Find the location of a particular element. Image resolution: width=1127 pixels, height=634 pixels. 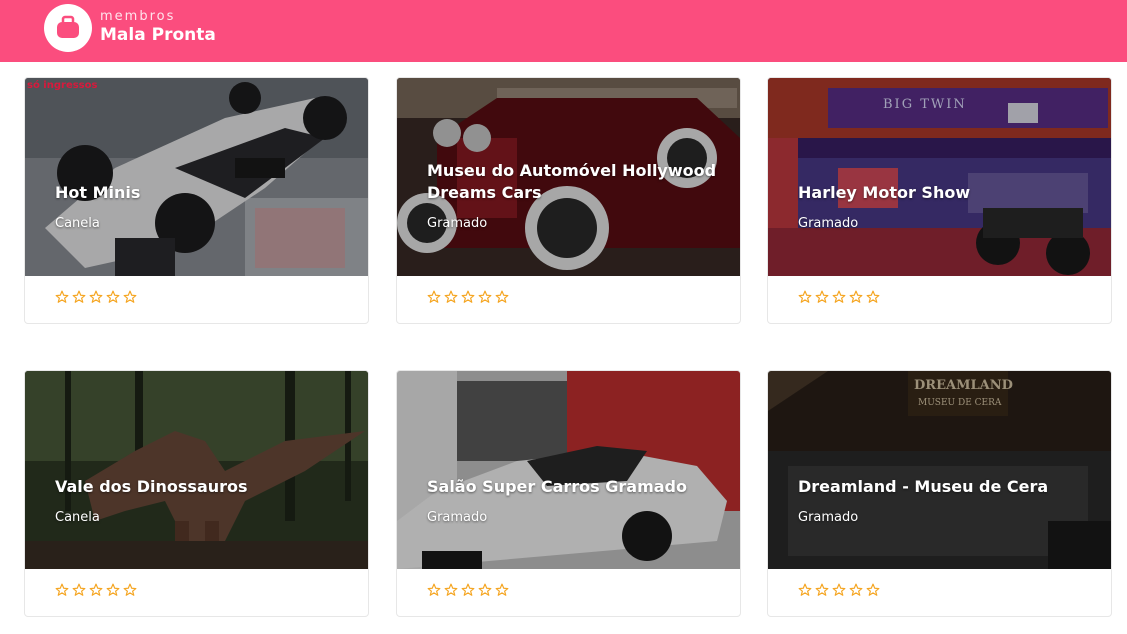

ticket-logo: só ingressos is located at coordinates (62, 85).